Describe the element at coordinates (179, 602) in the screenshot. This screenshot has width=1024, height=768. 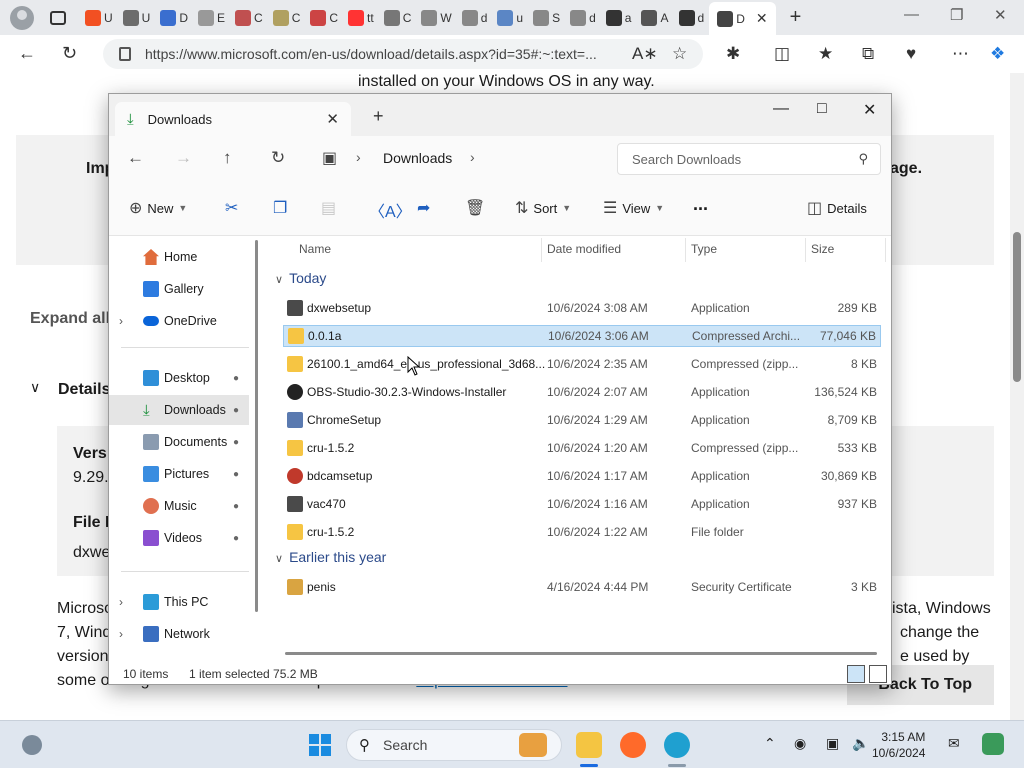
I see `sidebar-item-this-pc: › This PC` at that location.